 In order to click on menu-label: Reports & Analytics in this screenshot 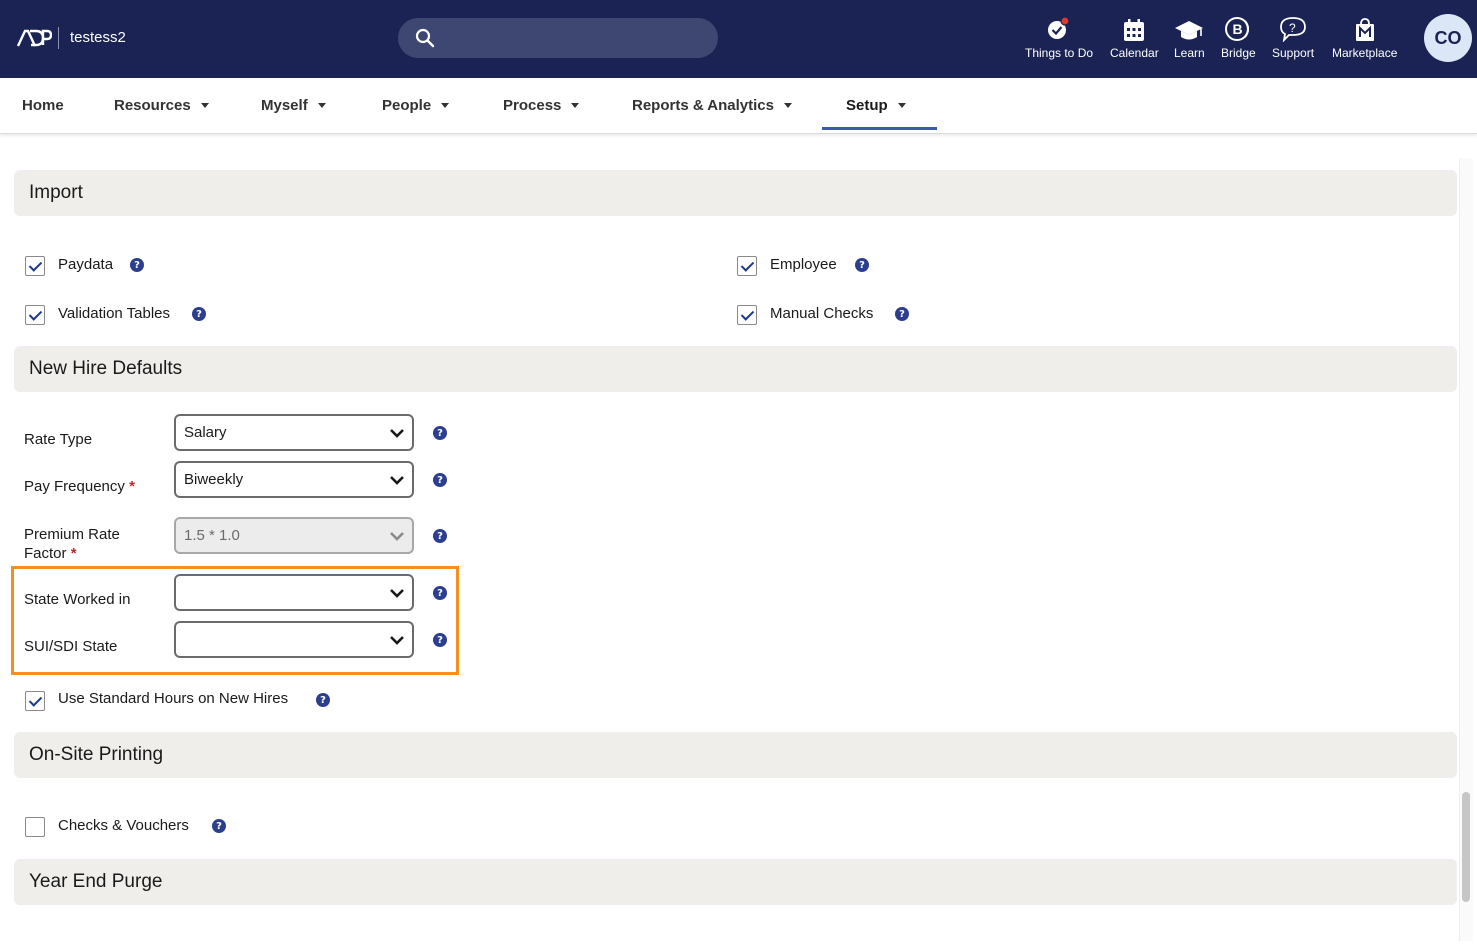, I will do `click(703, 105)`.